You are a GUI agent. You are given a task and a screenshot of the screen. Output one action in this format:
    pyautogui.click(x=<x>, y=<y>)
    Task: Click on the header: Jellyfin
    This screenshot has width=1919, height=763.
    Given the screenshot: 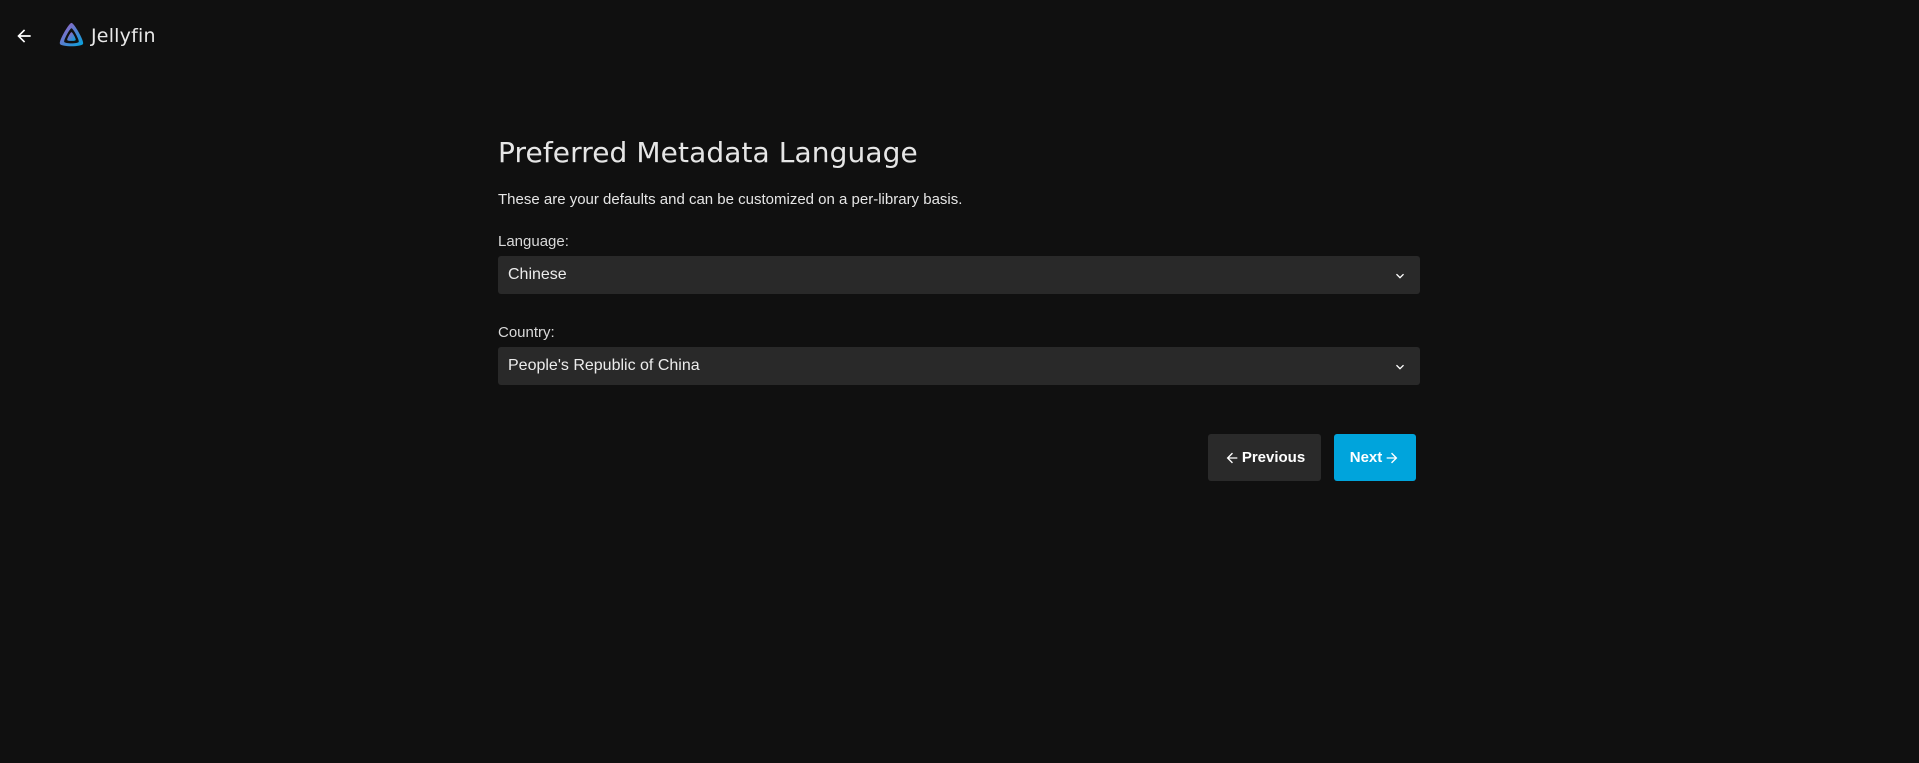 What is the action you would take?
    pyautogui.click(x=959, y=36)
    